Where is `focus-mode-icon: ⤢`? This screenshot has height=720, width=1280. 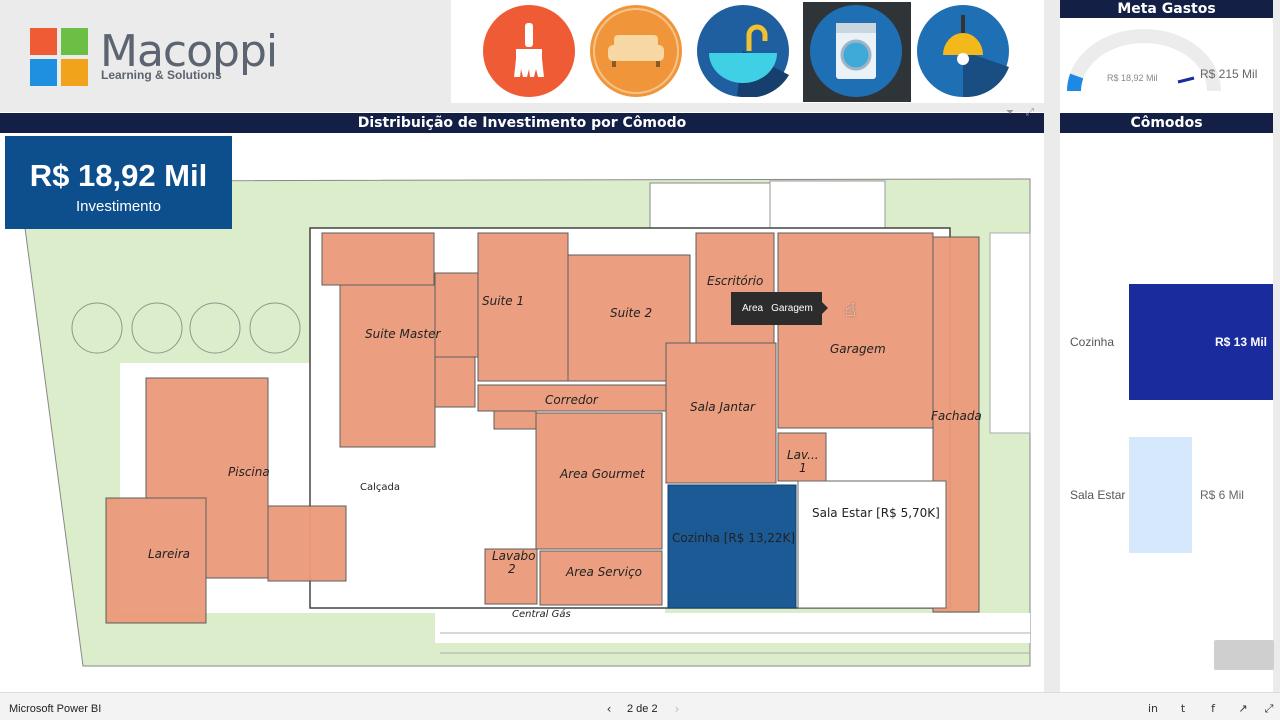 focus-mode-icon: ⤢ is located at coordinates (1033, 113).